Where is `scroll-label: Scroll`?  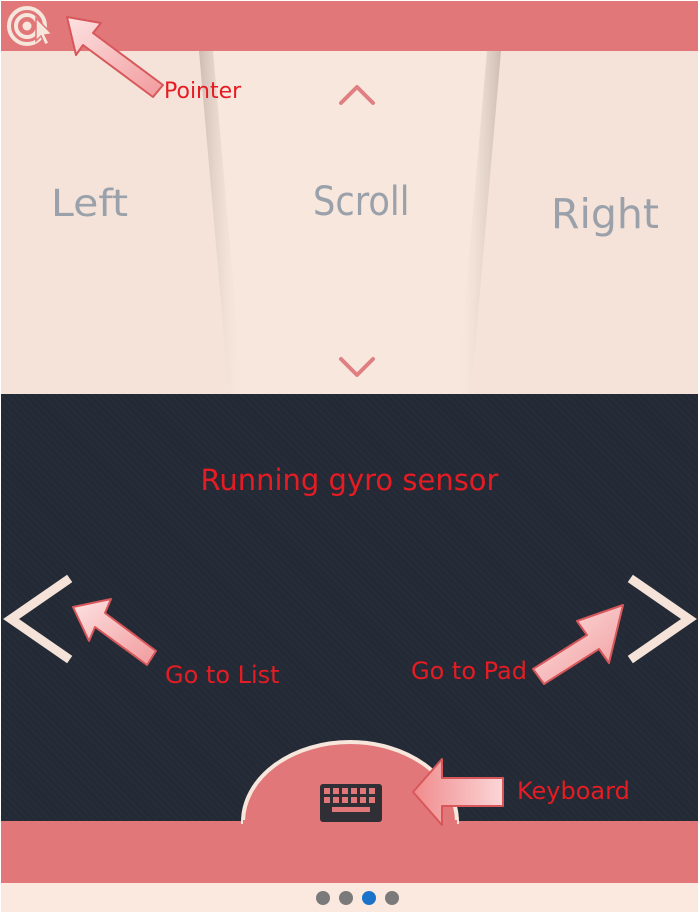 scroll-label: Scroll is located at coordinates (361, 202).